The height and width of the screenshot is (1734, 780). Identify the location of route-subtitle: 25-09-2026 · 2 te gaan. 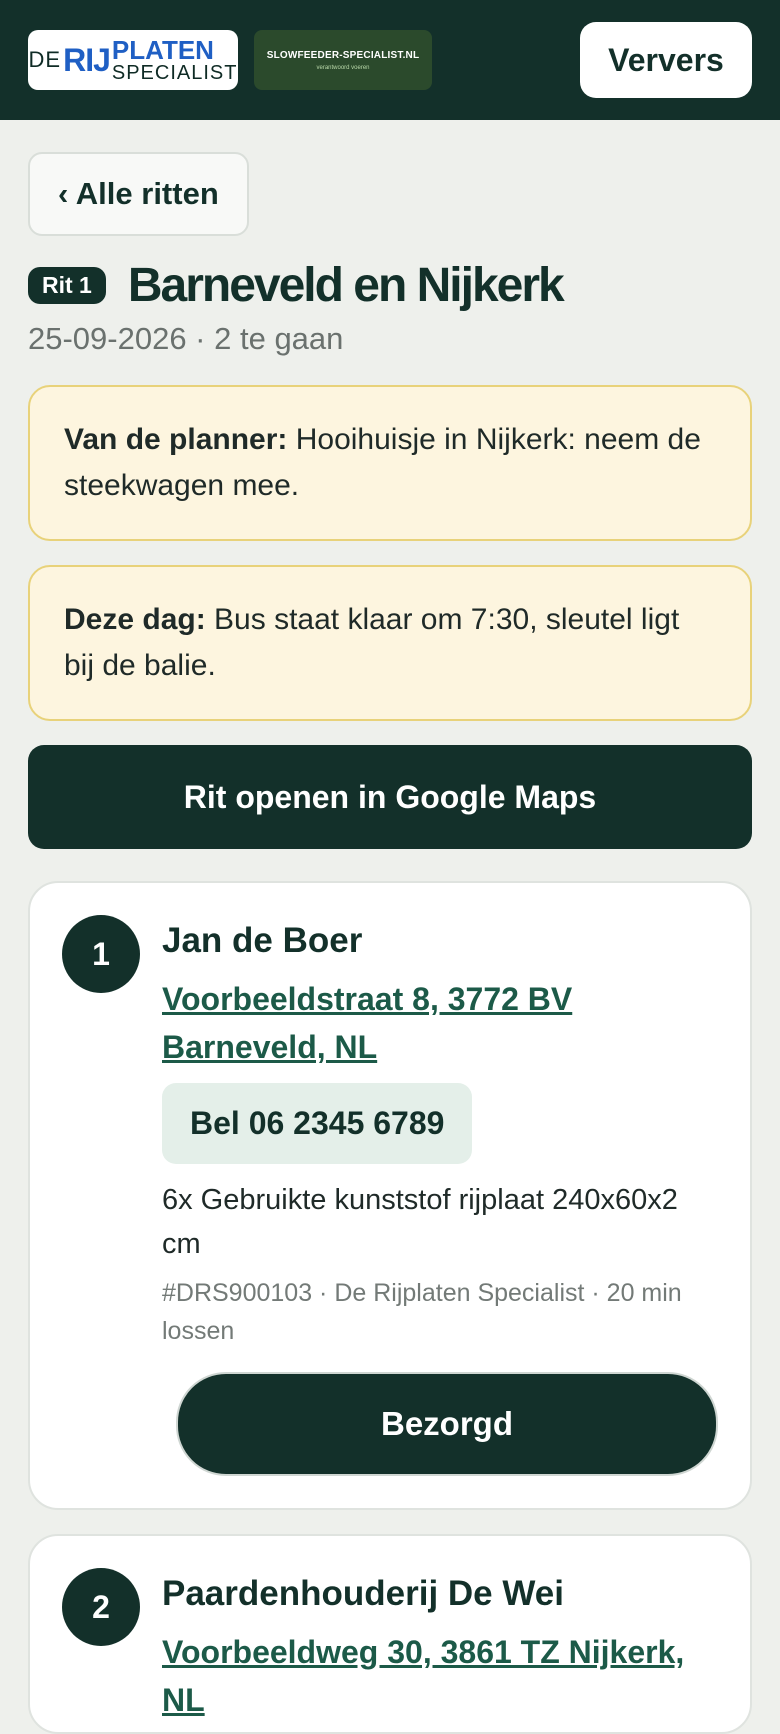
(186, 338).